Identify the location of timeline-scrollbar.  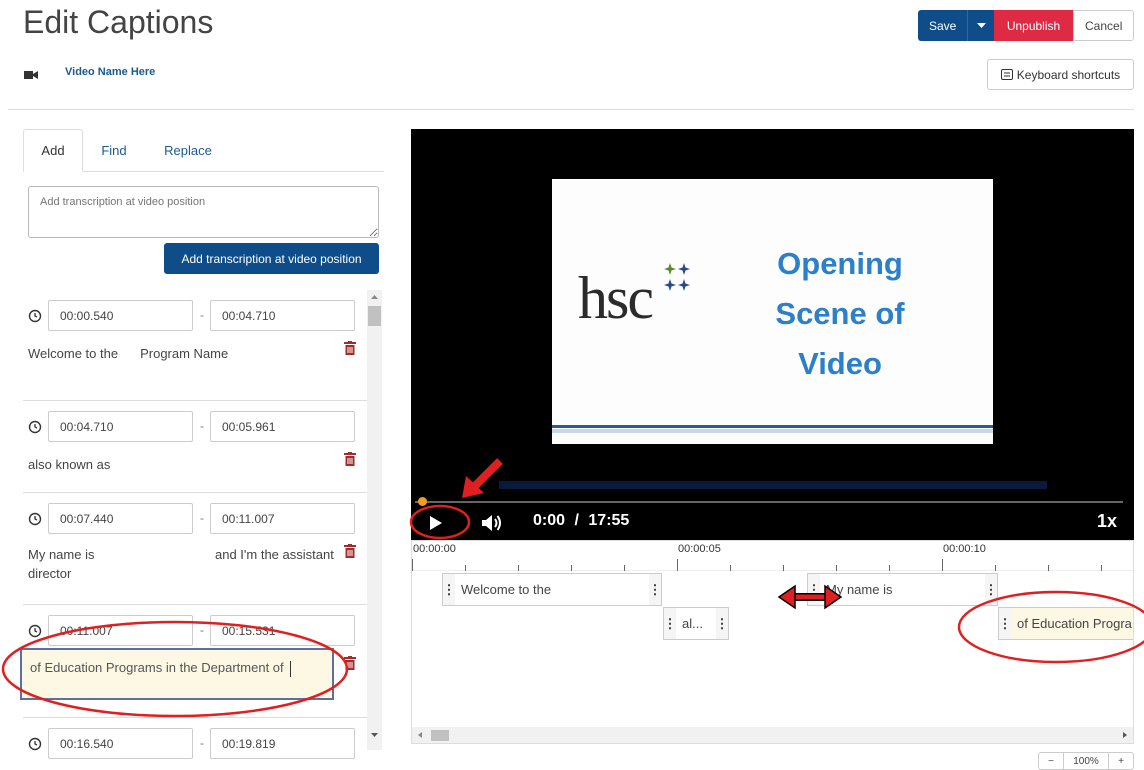
(772, 735).